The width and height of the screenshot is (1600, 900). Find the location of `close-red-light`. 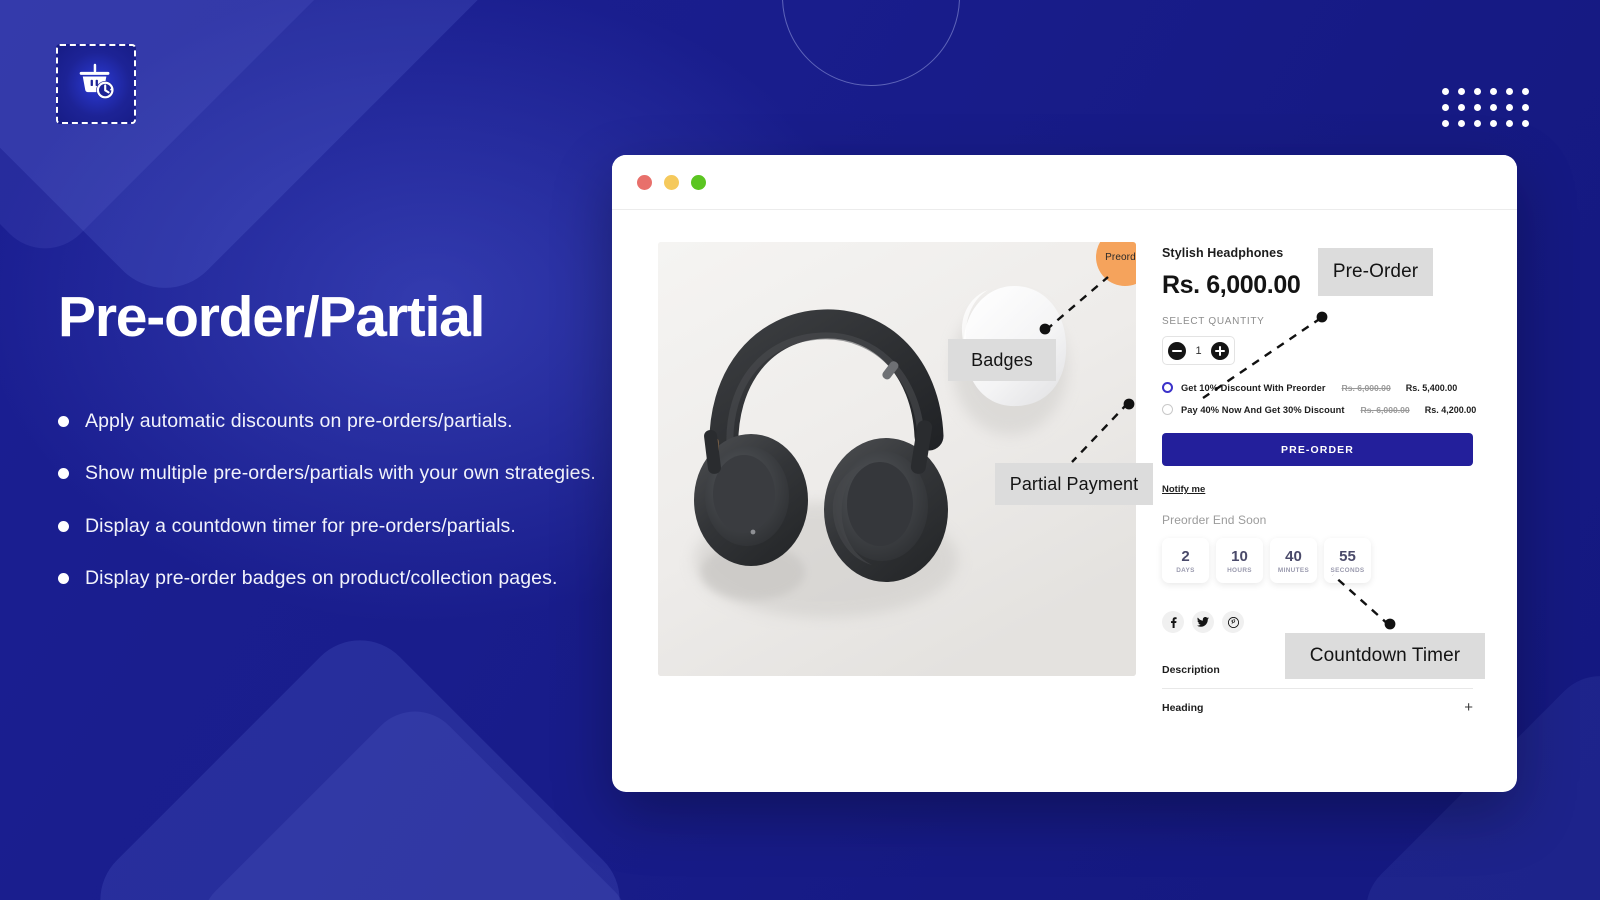

close-red-light is located at coordinates (644, 182).